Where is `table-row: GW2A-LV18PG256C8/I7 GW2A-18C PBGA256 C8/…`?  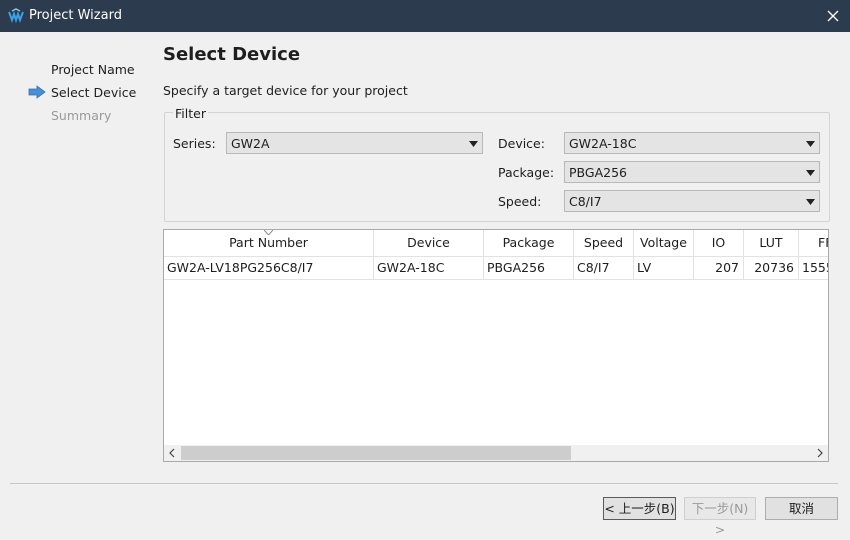
table-row: GW2A-LV18PG256C8/I7 GW2A-18C PBGA256 C8/… is located at coordinates (496, 268).